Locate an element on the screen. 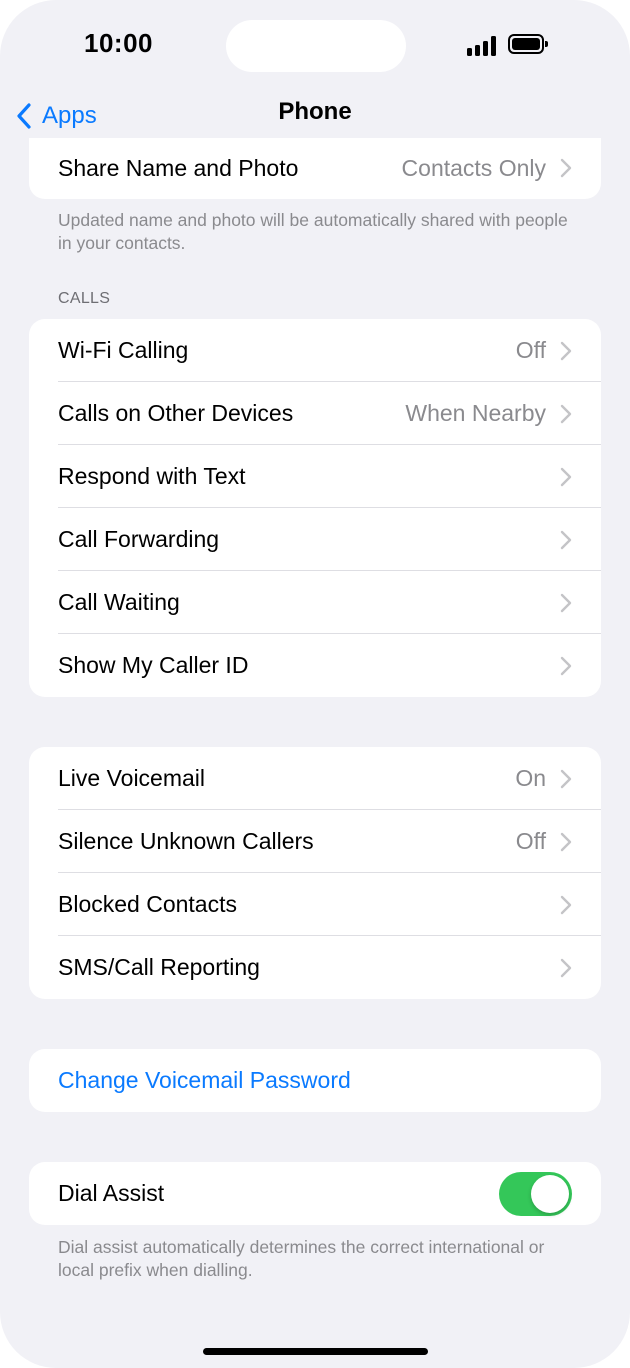 The height and width of the screenshot is (1368, 630). row-label: Respond with Text is located at coordinates (152, 476).